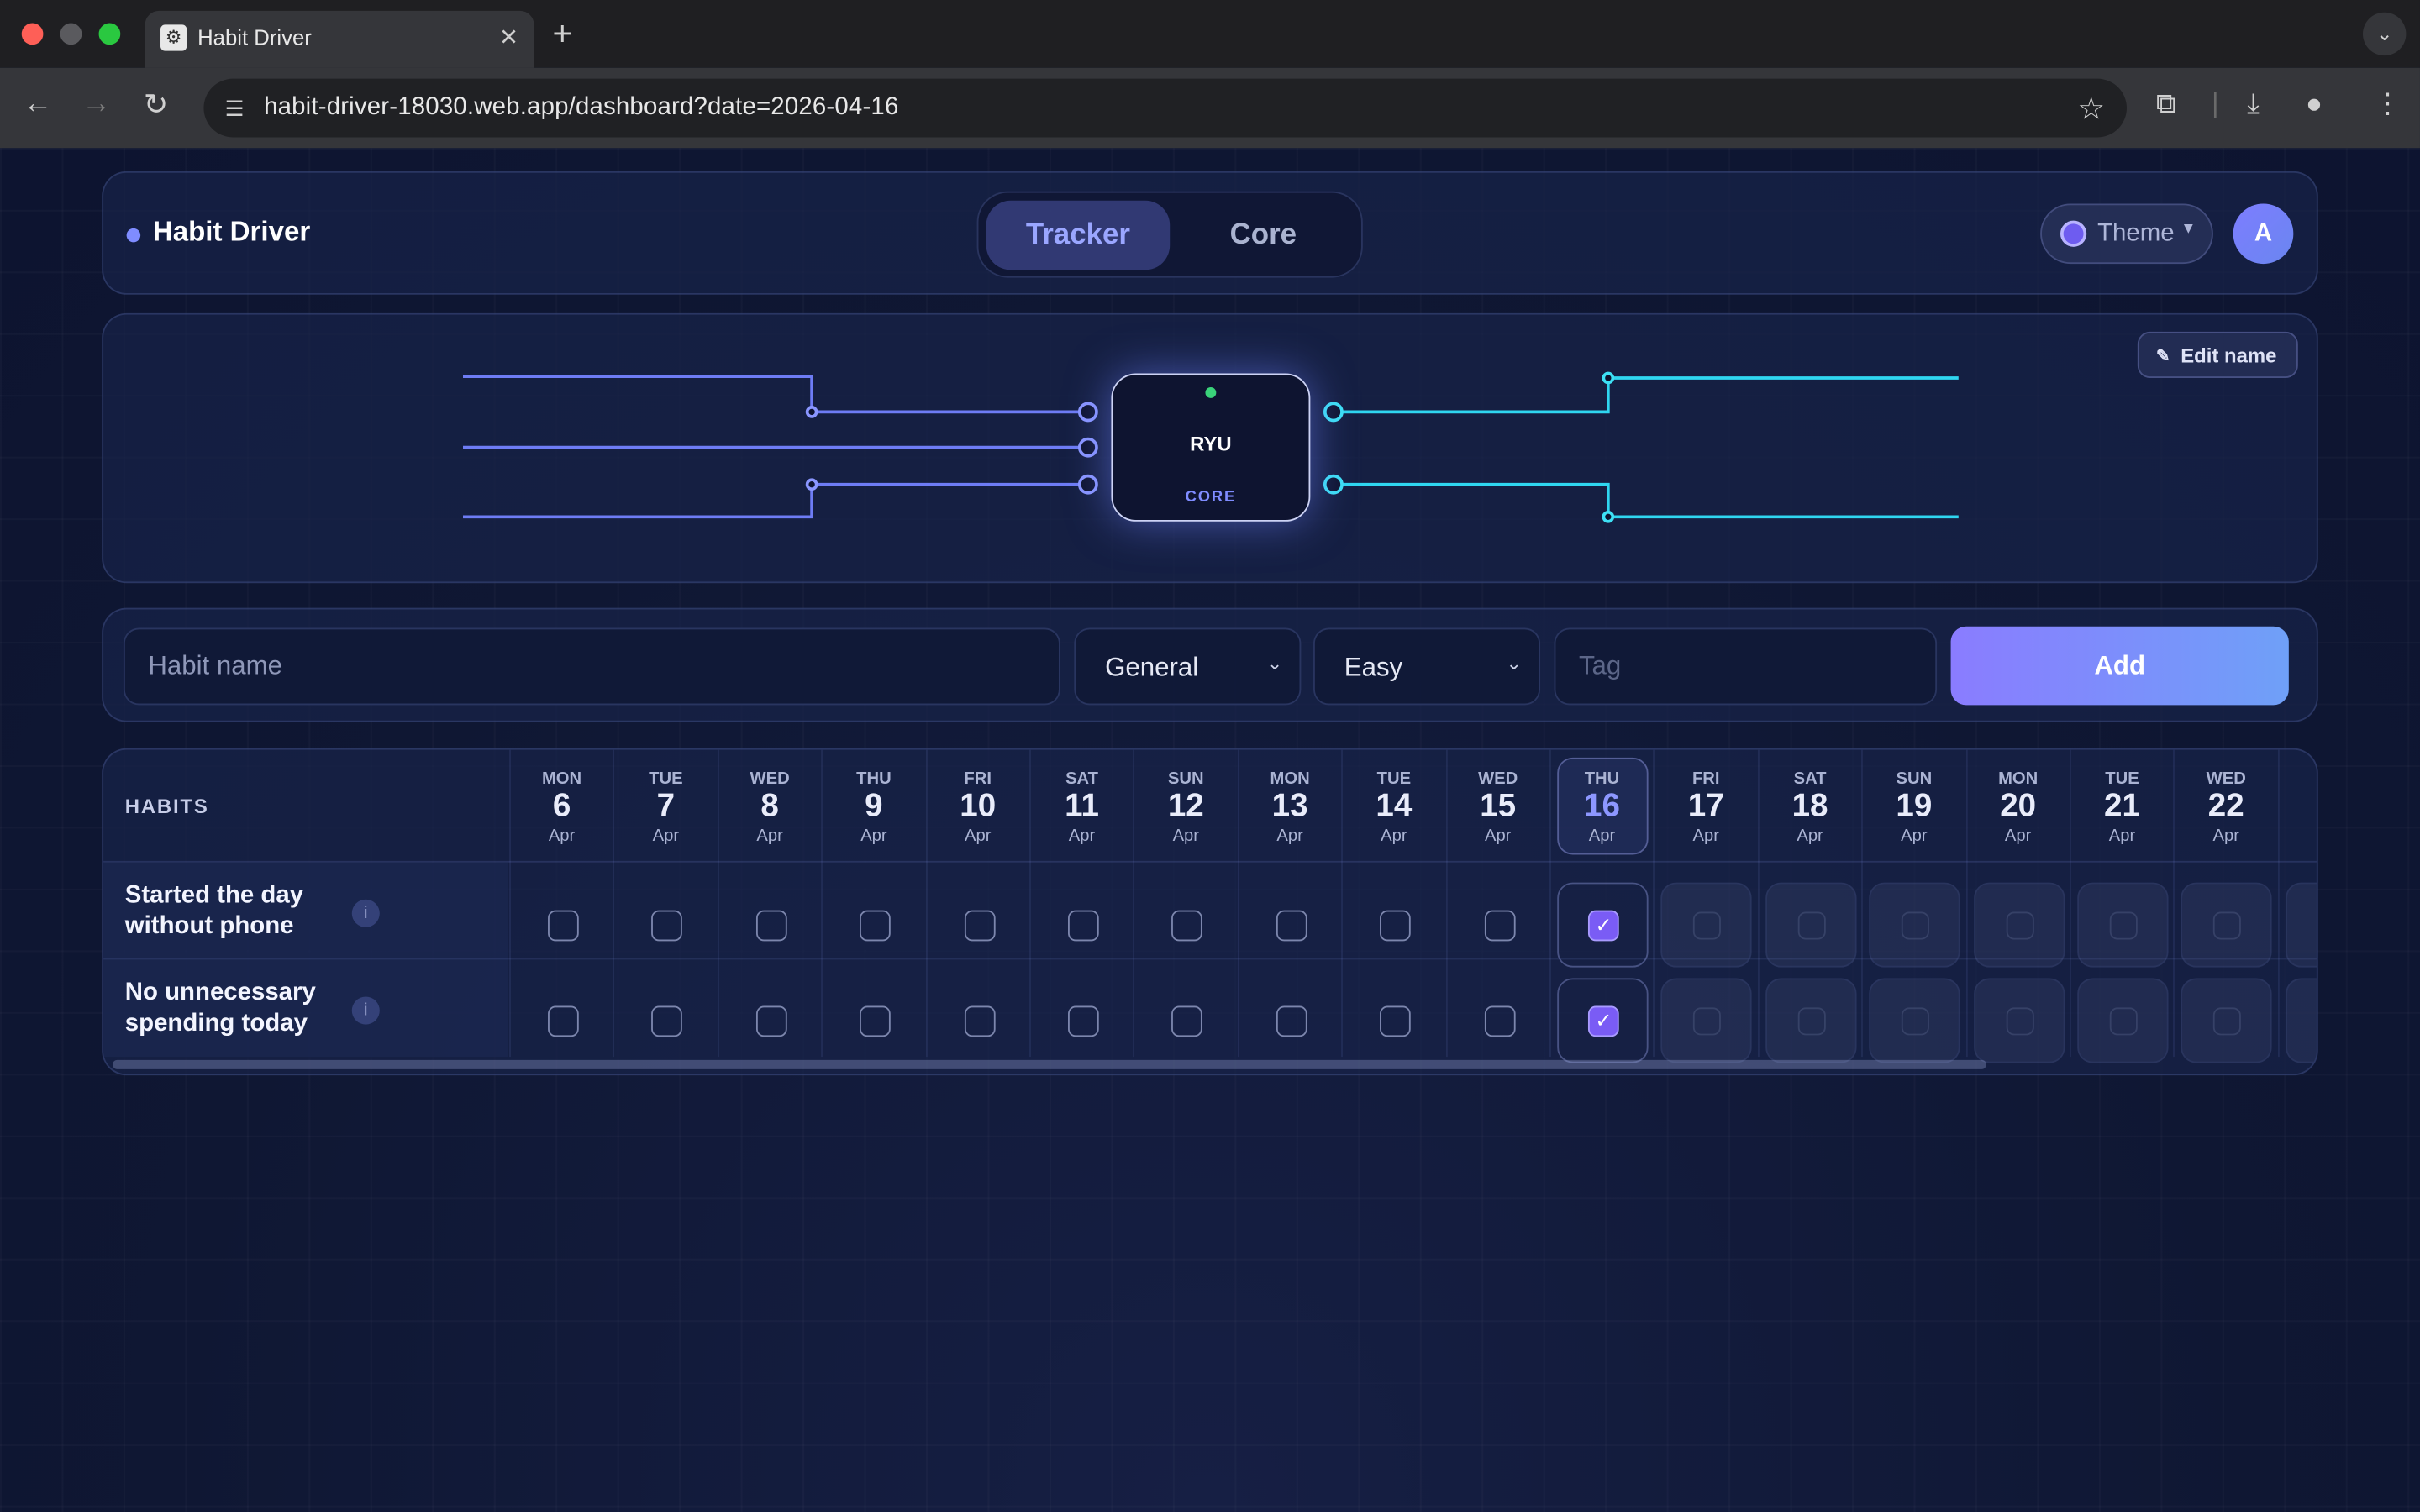  Describe the element at coordinates (509, 37) in the screenshot. I see `tab-close-icon: ✕` at that location.